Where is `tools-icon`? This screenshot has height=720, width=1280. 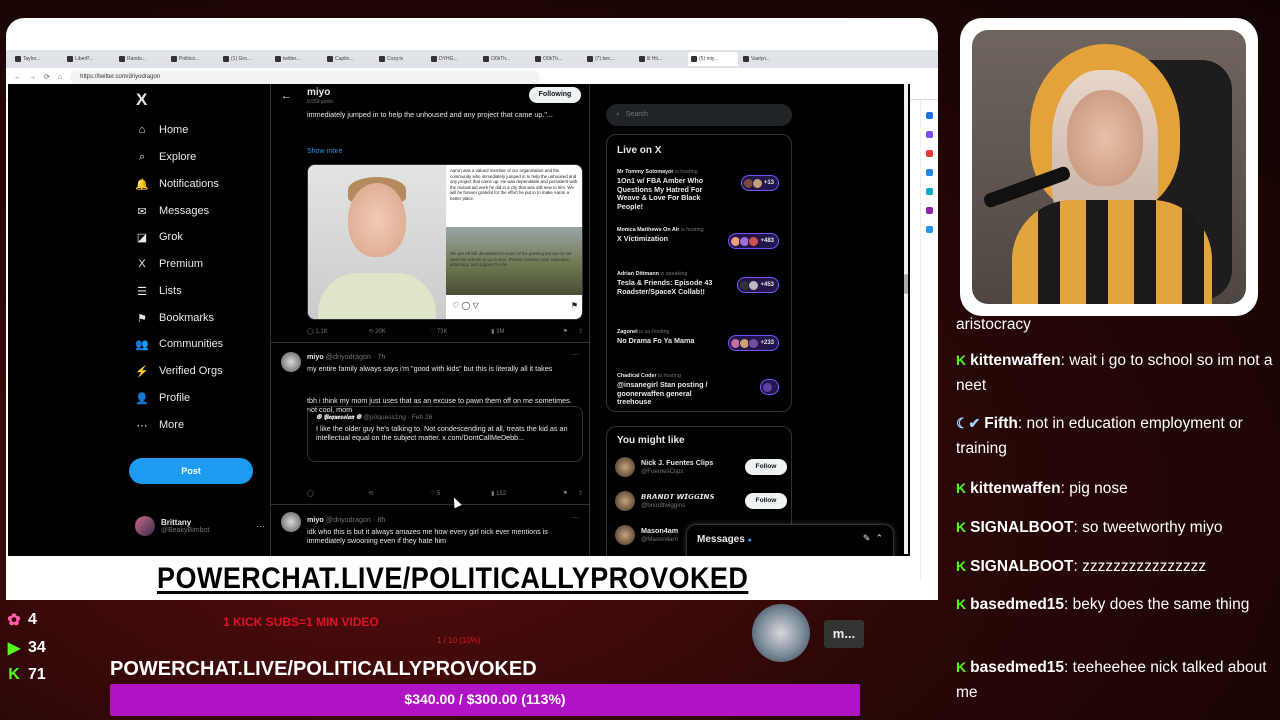 tools-icon is located at coordinates (929, 210).